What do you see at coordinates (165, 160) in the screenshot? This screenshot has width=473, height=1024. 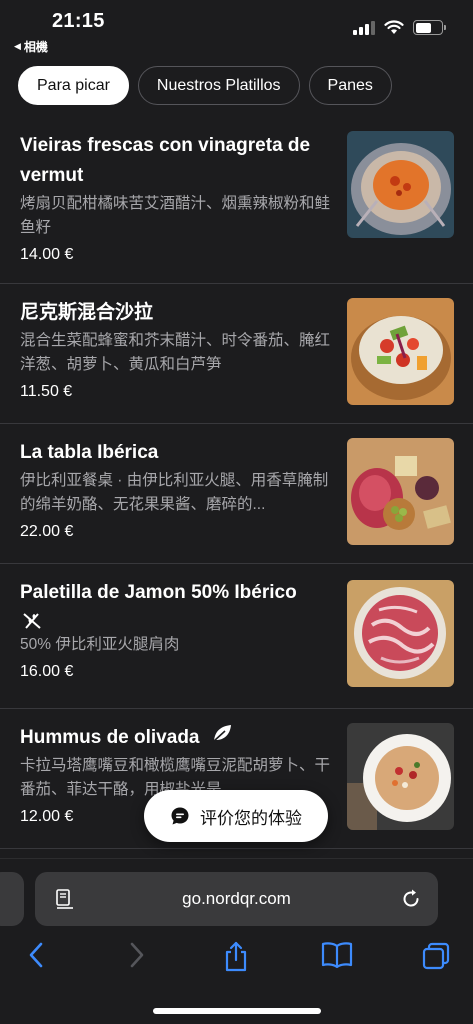 I see `menu-item-name: Vieiras frescas con vinagreta de vermut` at bounding box center [165, 160].